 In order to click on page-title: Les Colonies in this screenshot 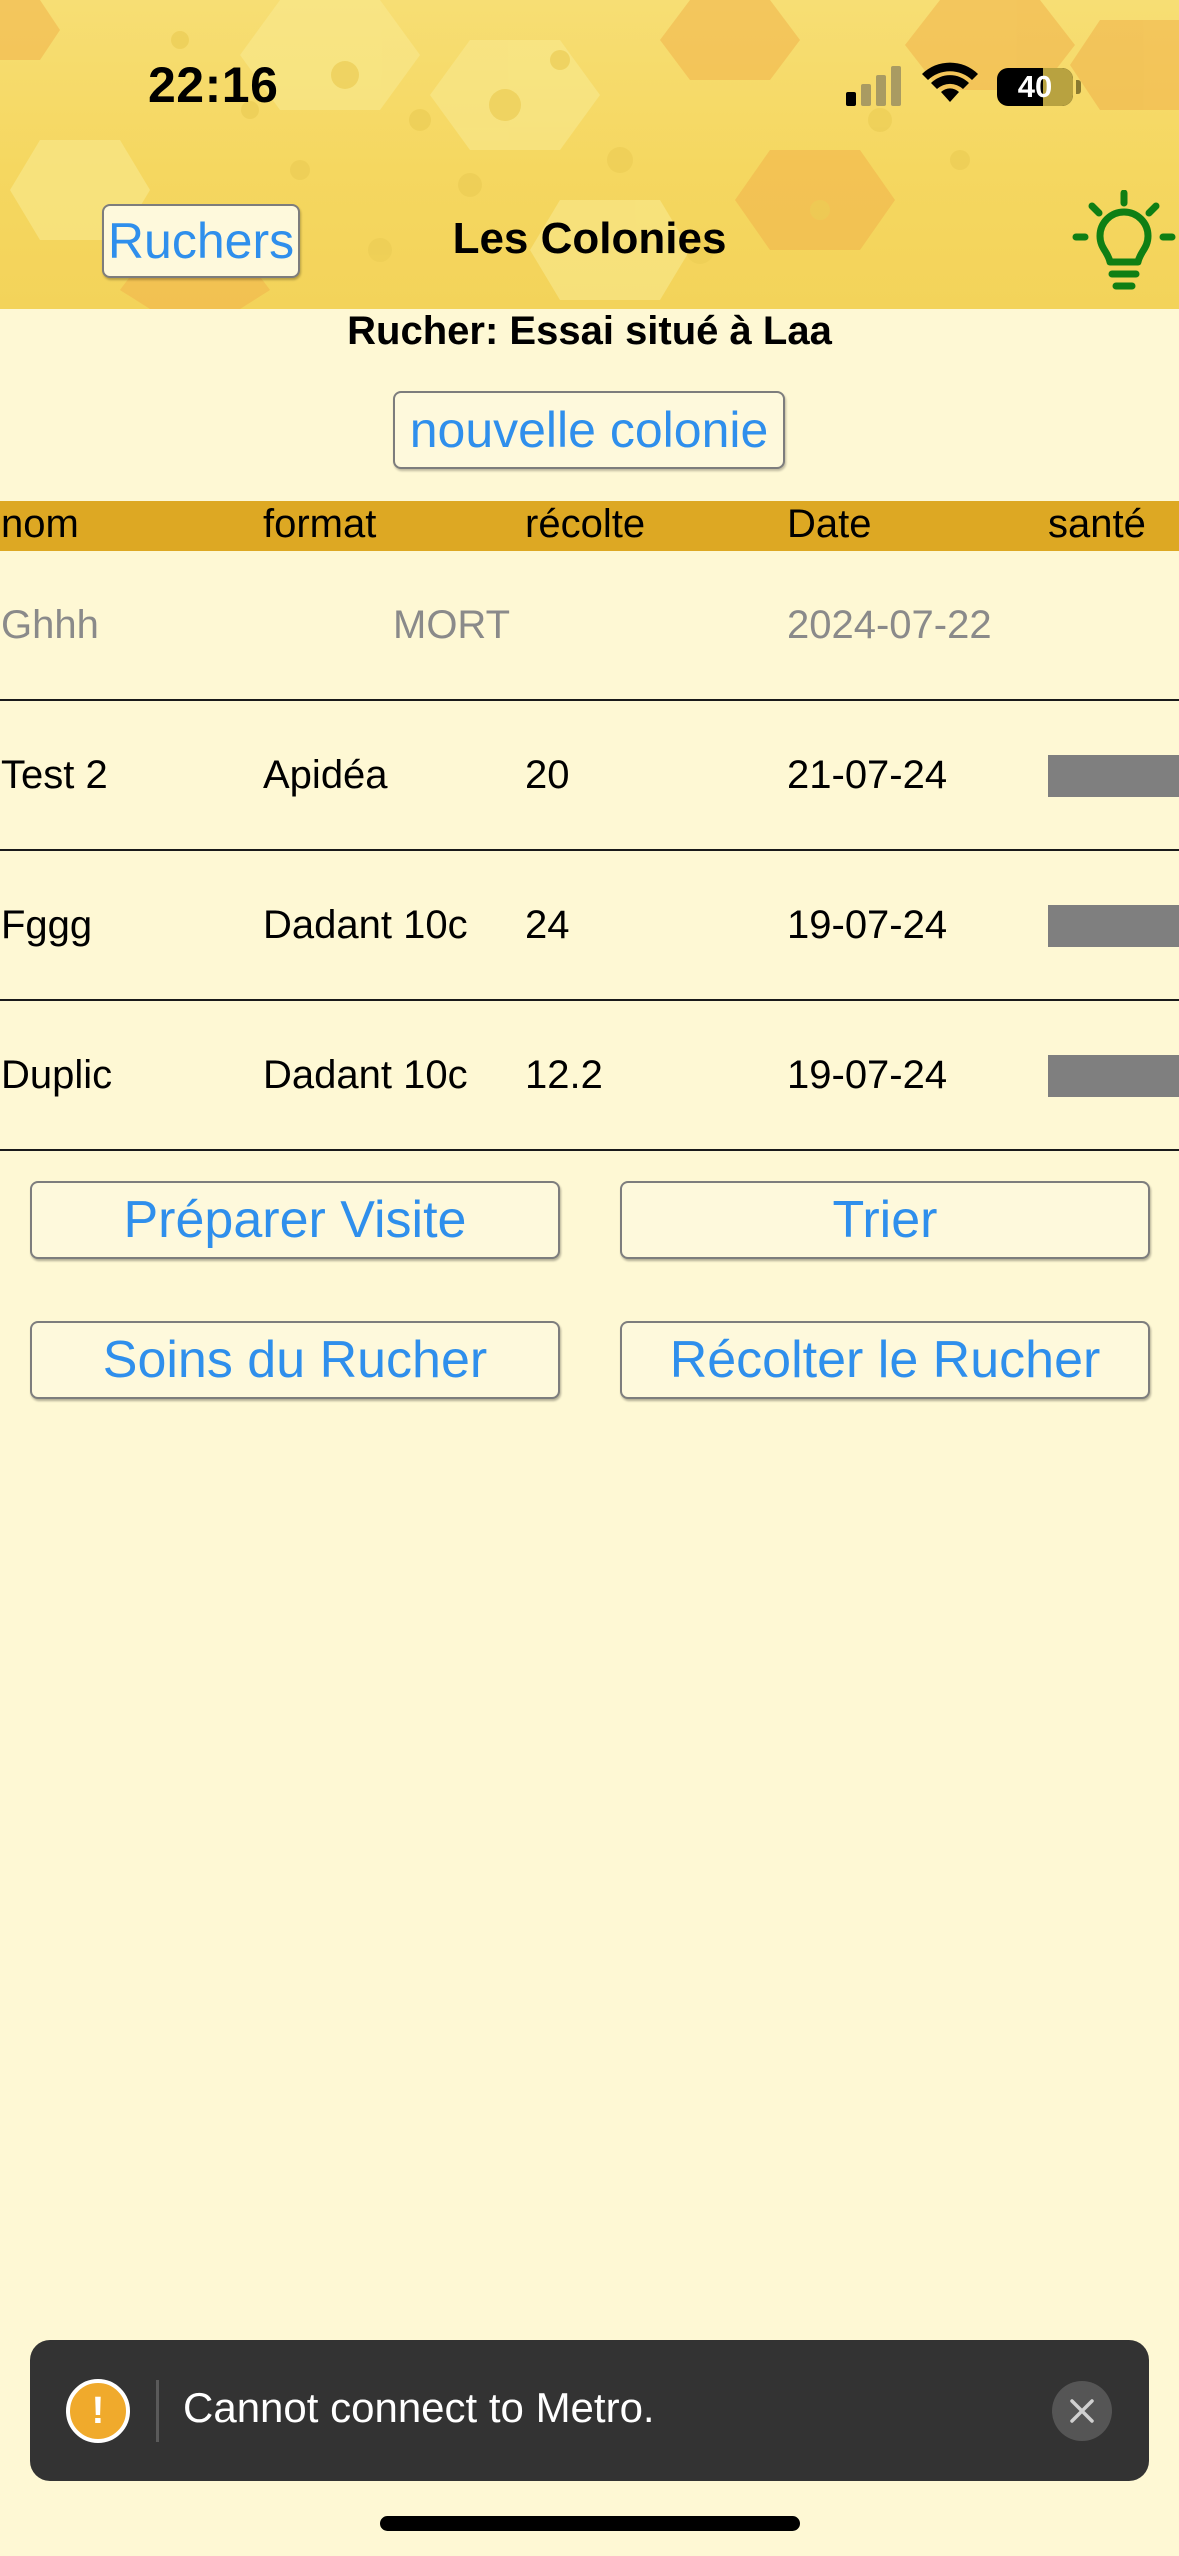, I will do `click(589, 238)`.